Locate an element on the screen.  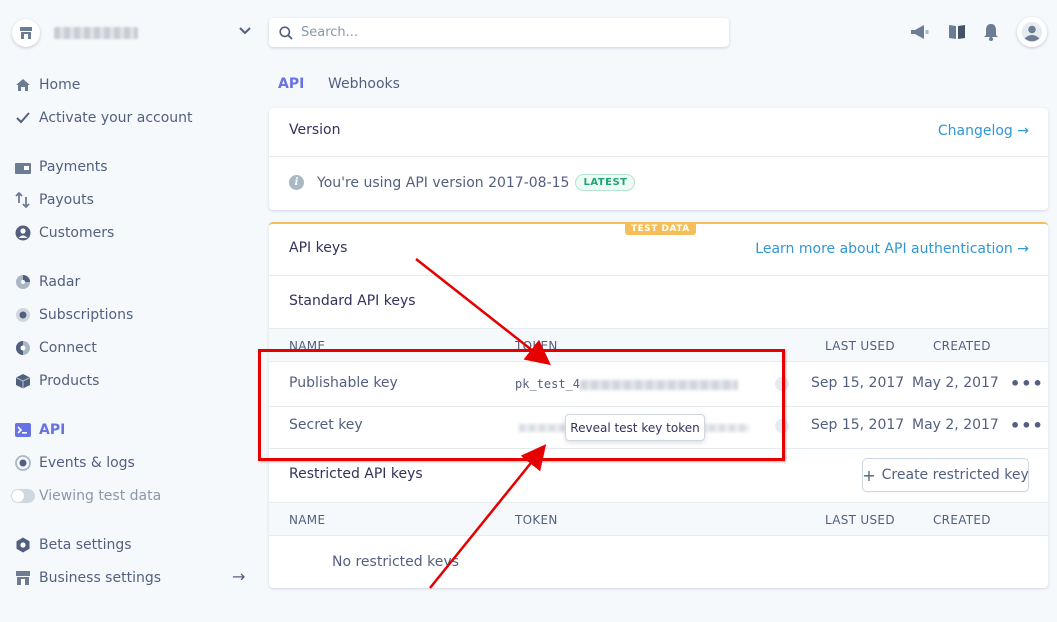
check-icon is located at coordinates (23, 118).